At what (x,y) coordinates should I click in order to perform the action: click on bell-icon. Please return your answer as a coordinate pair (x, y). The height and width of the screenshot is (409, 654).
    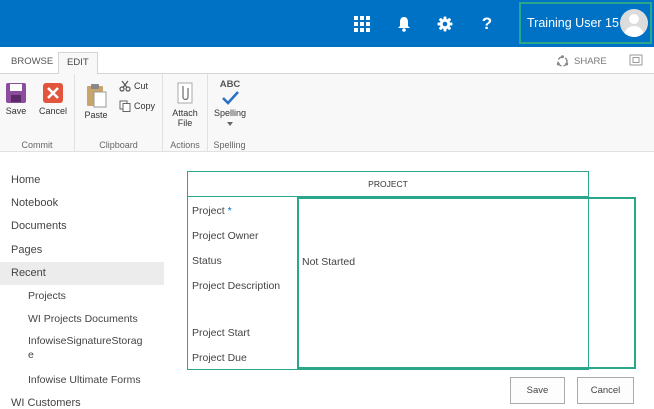
    Looking at the image, I should click on (404, 23).